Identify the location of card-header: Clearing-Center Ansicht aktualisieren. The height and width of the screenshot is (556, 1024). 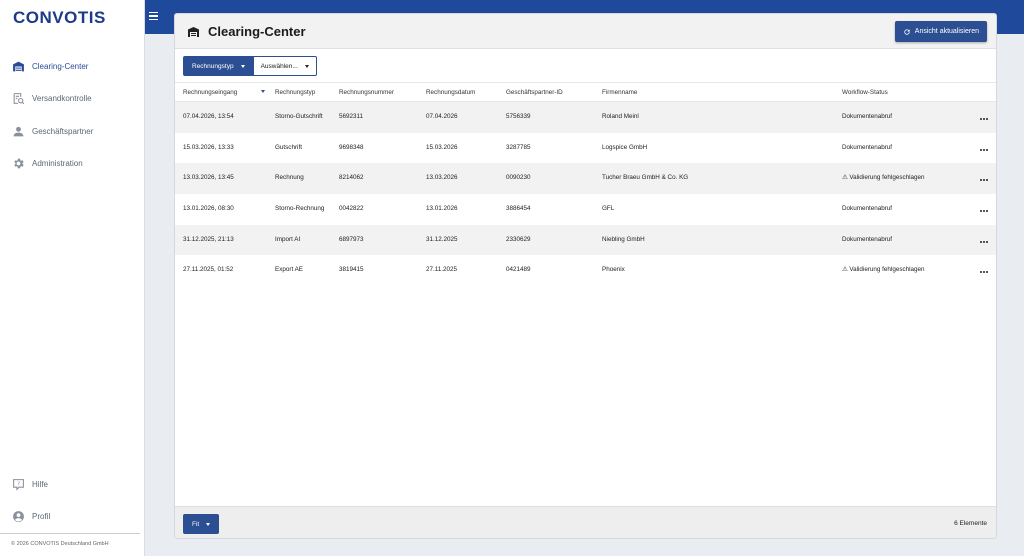
(585, 31).